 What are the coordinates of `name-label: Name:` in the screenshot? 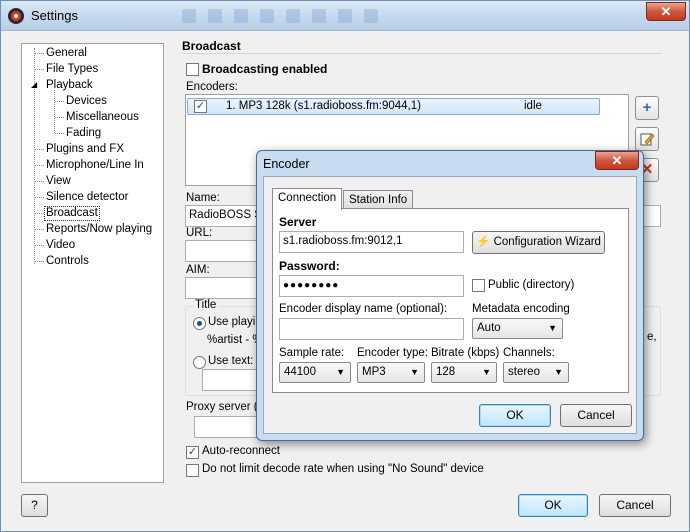 It's located at (203, 198).